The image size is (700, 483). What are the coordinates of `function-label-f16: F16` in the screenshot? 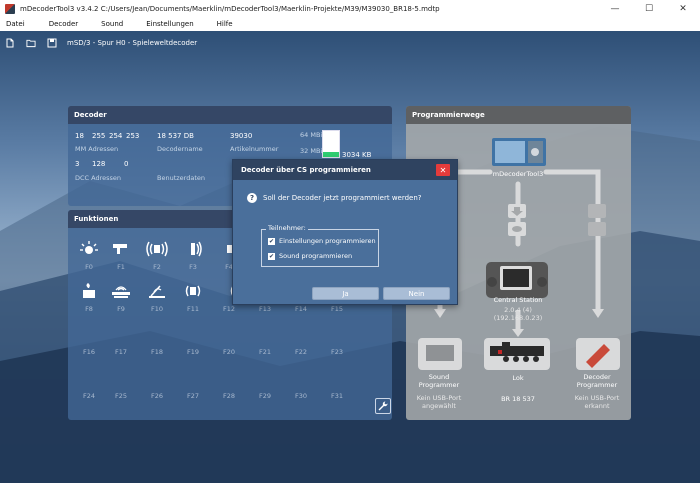 It's located at (89, 352).